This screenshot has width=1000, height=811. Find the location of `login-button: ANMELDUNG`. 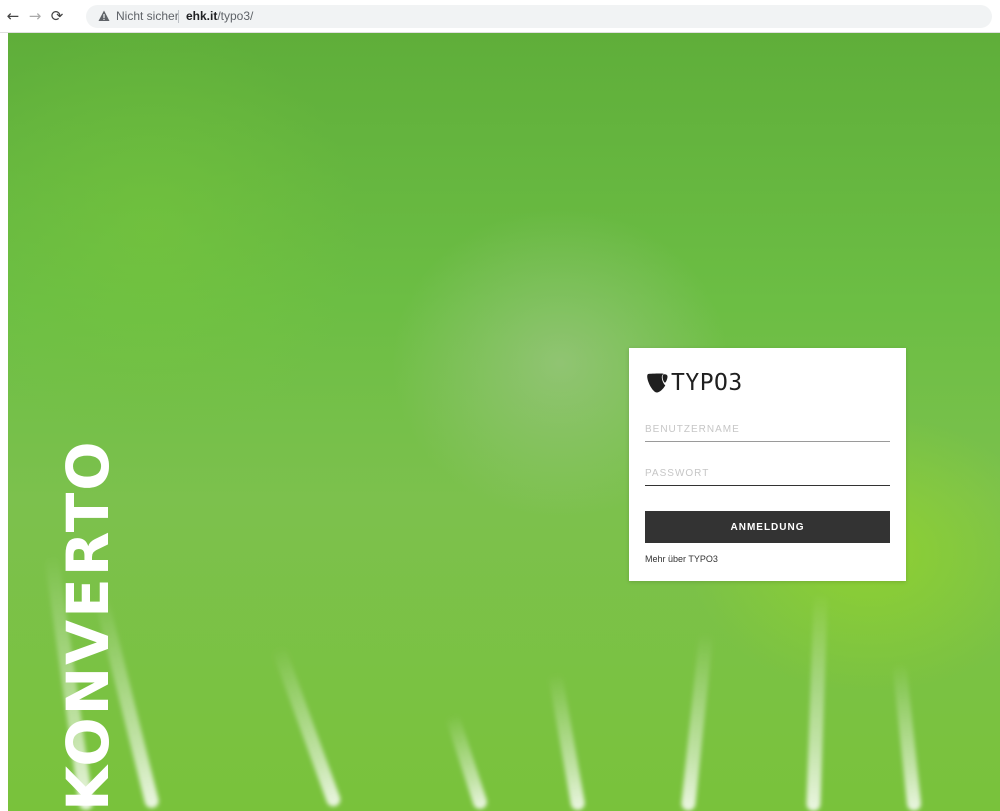

login-button: ANMELDUNG is located at coordinates (767, 527).